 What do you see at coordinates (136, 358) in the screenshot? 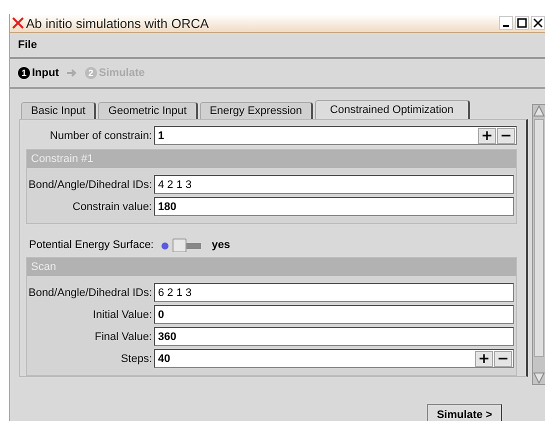
I see `field-label: Steps:` at bounding box center [136, 358].